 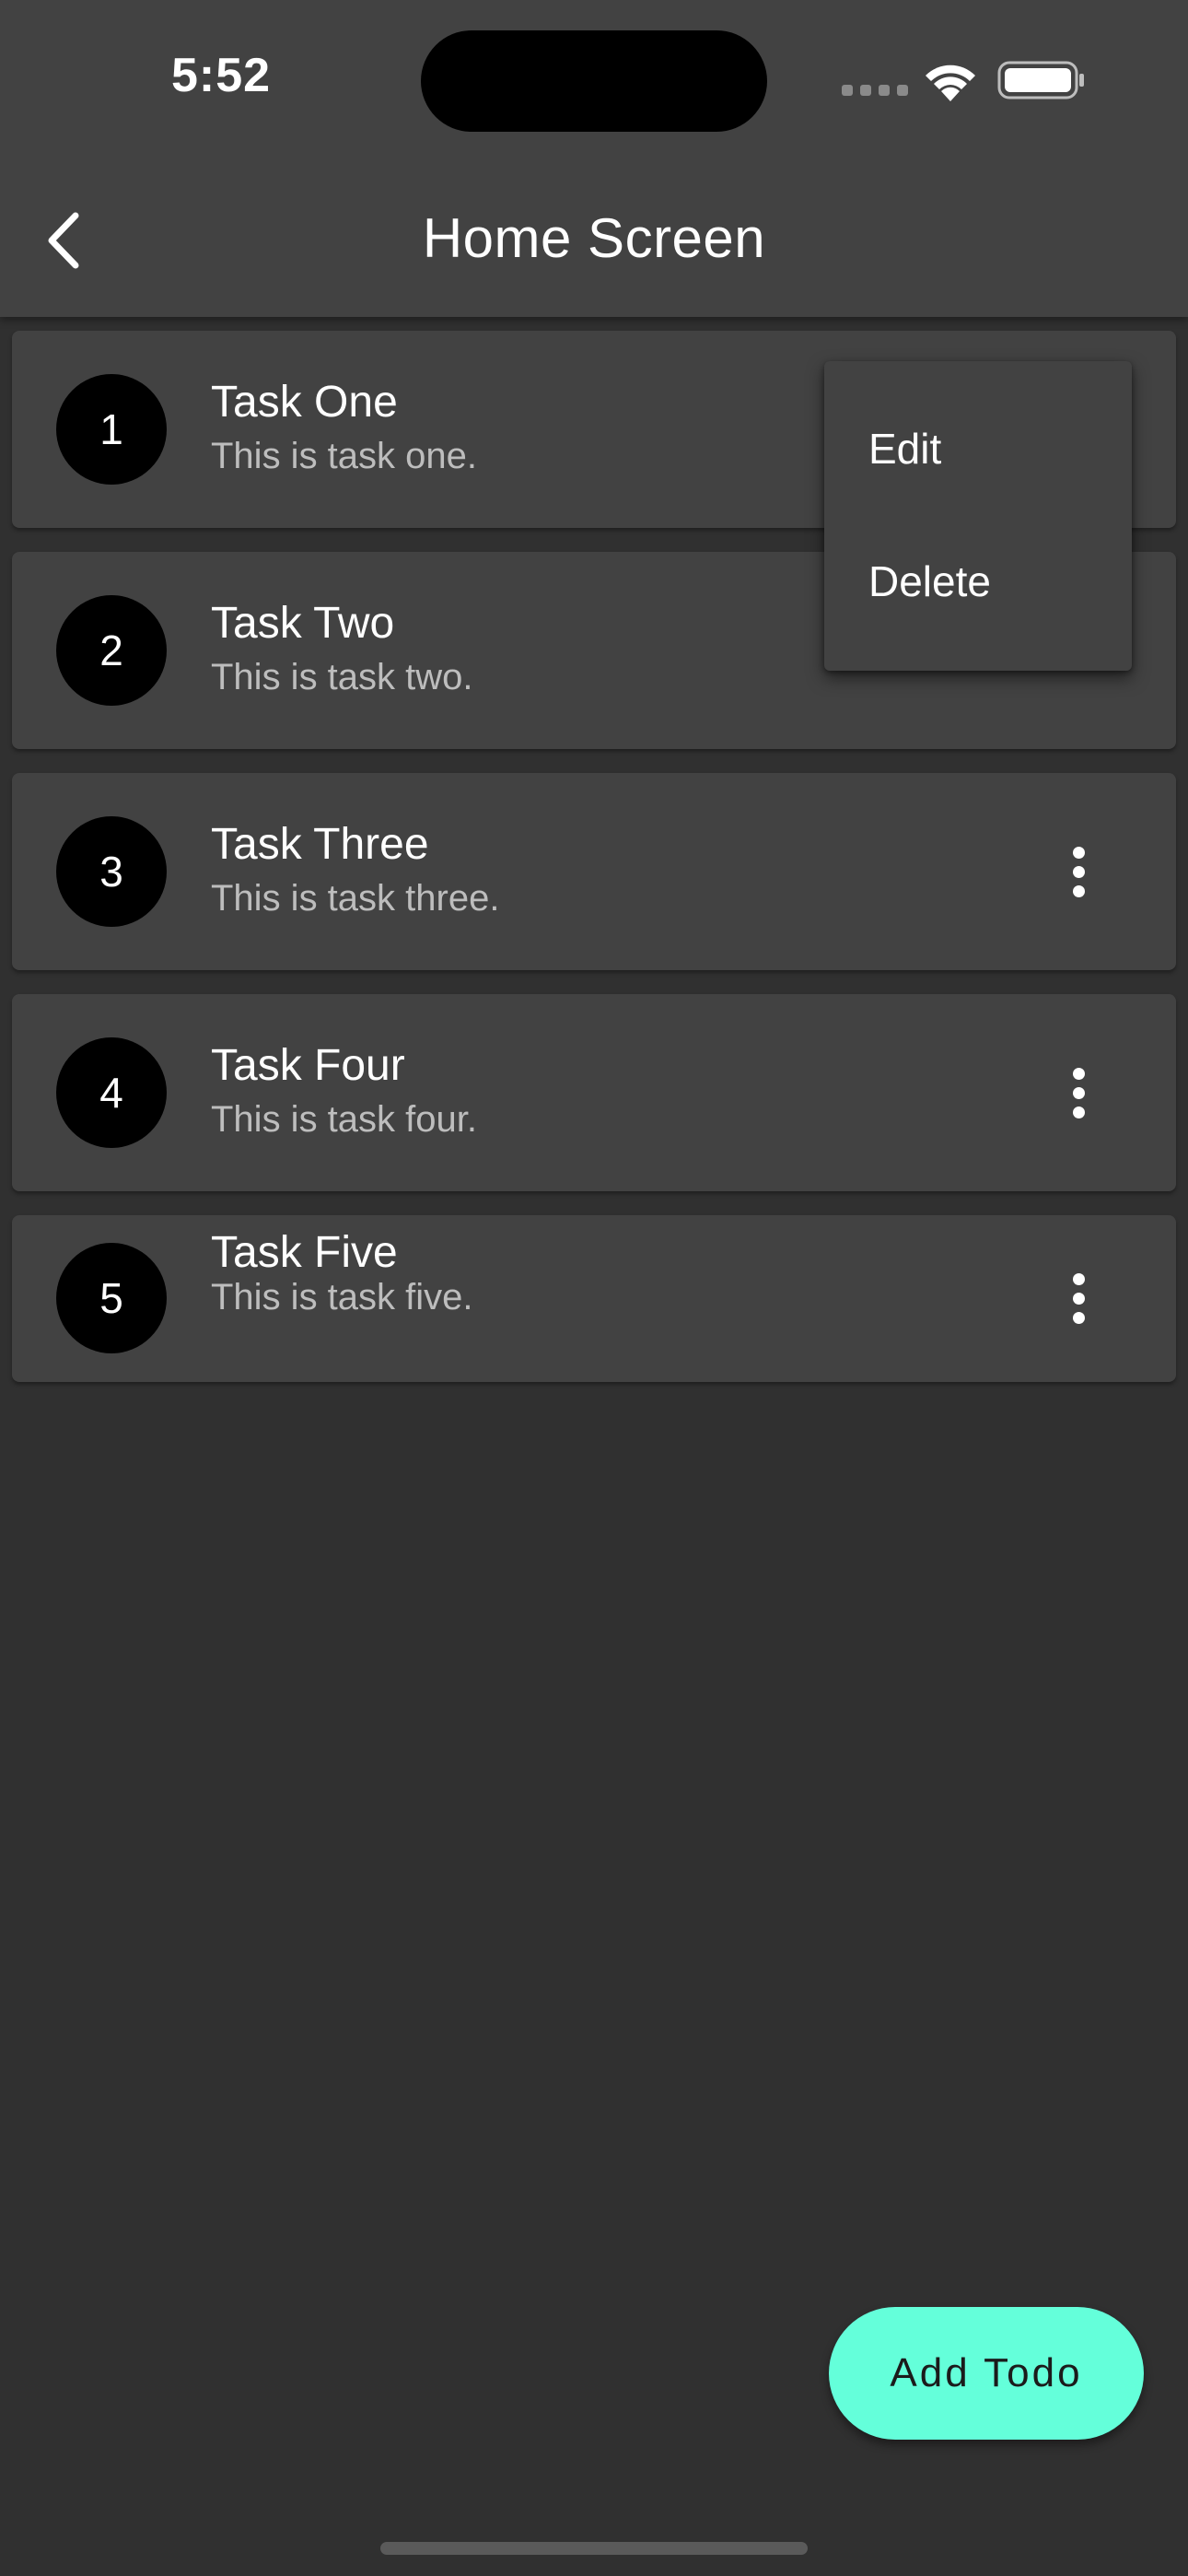 What do you see at coordinates (951, 82) in the screenshot?
I see `wifi-icon` at bounding box center [951, 82].